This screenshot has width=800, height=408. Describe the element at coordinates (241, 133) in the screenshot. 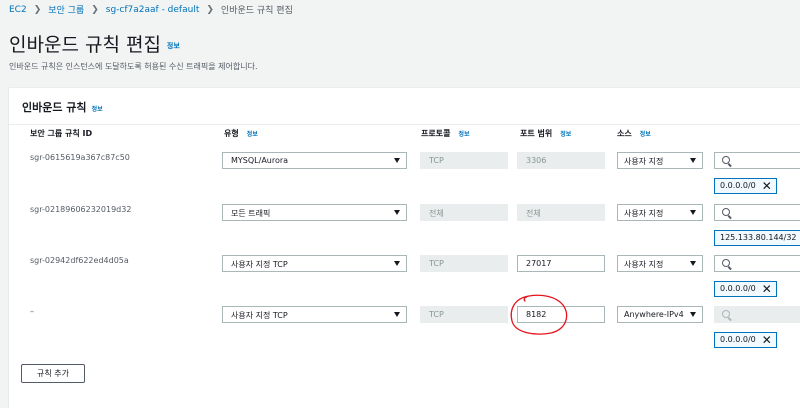

I see `column-header-type: 유형 정보` at that location.